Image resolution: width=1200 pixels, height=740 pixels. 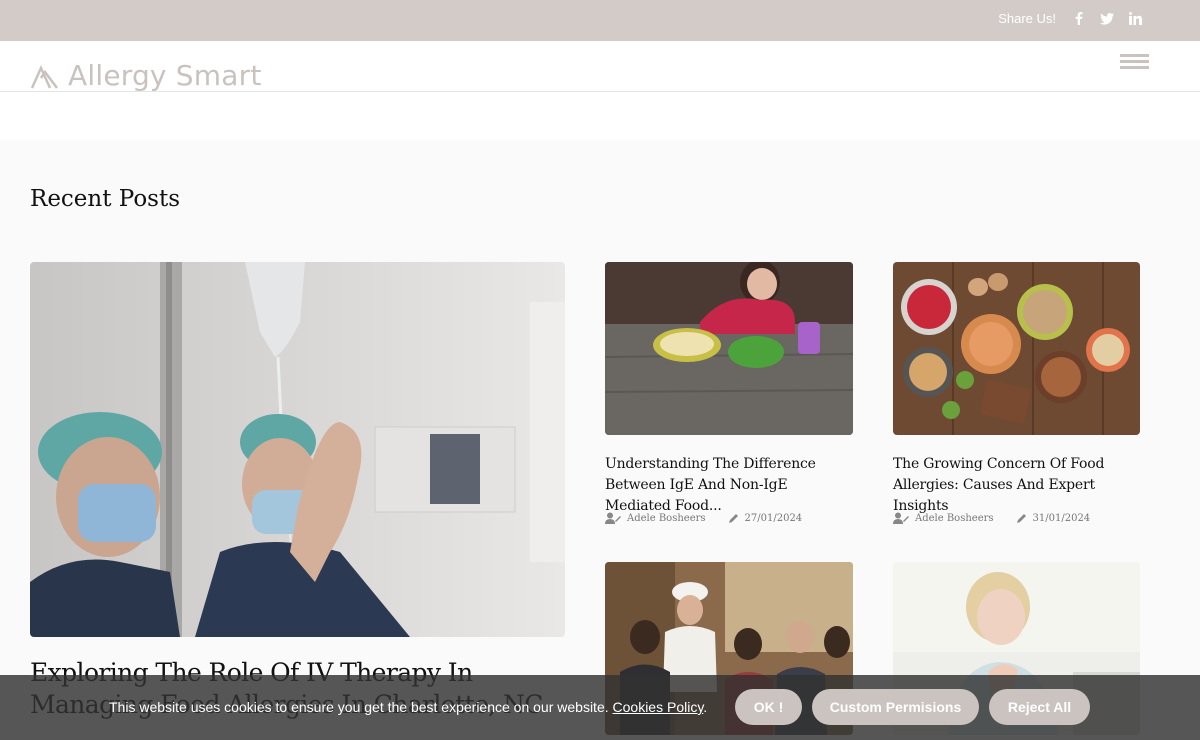 What do you see at coordinates (105, 199) in the screenshot?
I see `section-title: Recent Posts` at bounding box center [105, 199].